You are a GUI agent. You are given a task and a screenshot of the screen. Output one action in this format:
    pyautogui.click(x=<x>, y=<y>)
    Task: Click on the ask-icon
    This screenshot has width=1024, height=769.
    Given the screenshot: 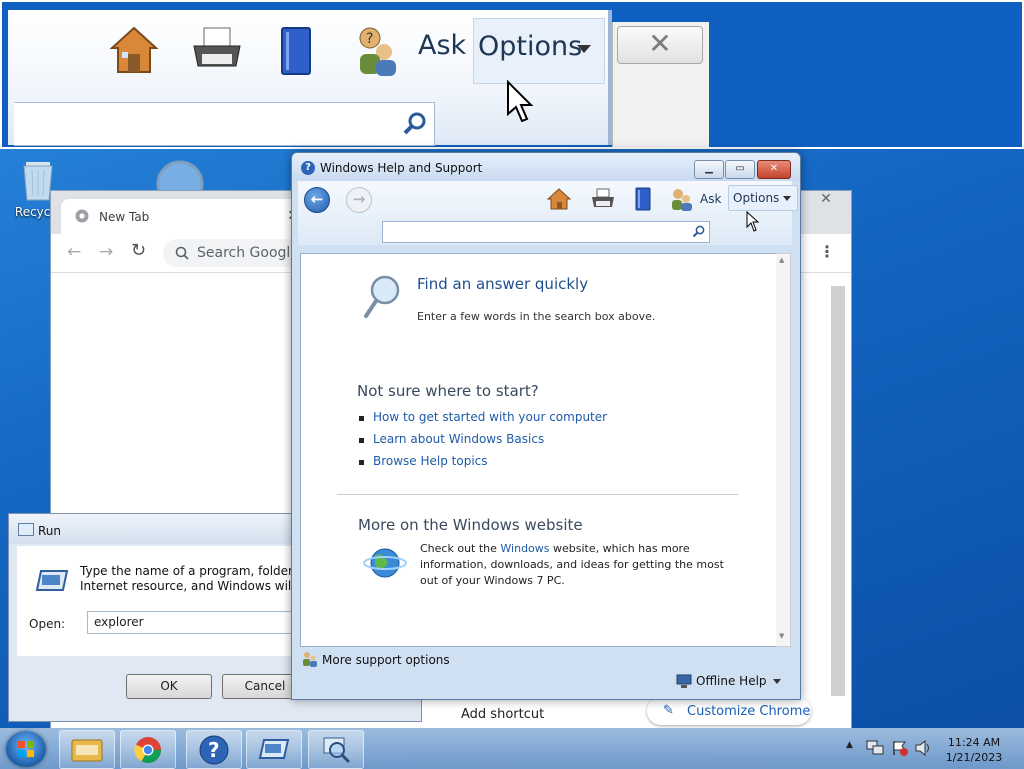 What is the action you would take?
    pyautogui.click(x=682, y=199)
    